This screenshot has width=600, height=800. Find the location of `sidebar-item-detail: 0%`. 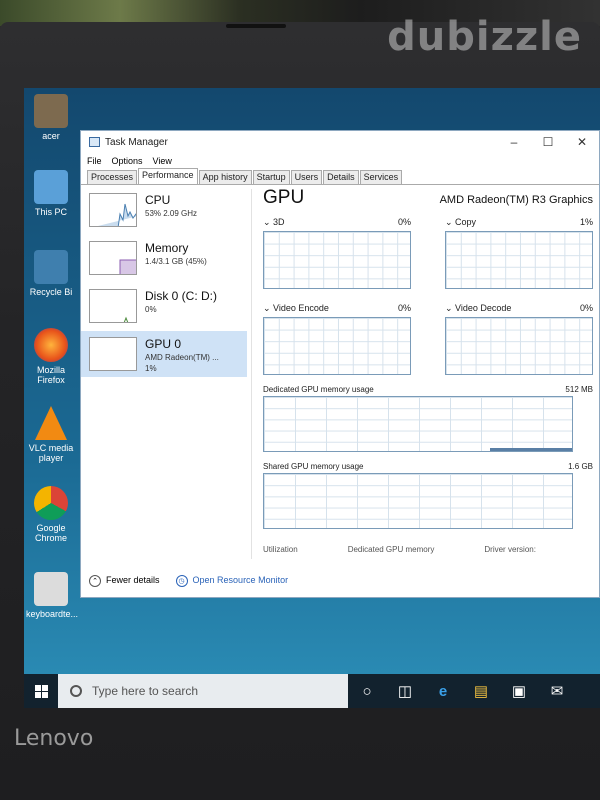

sidebar-item-detail: 0% is located at coordinates (151, 309).